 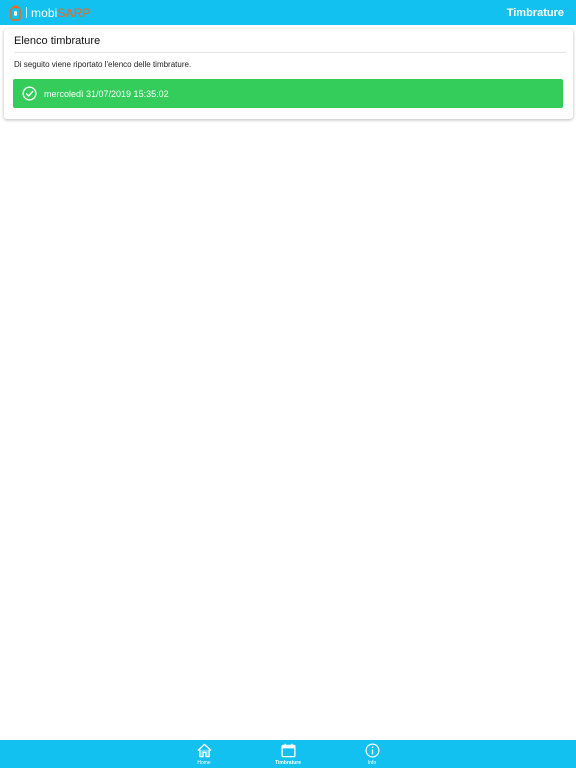 I want to click on brand-name-part2: SARP, so click(x=74, y=12).